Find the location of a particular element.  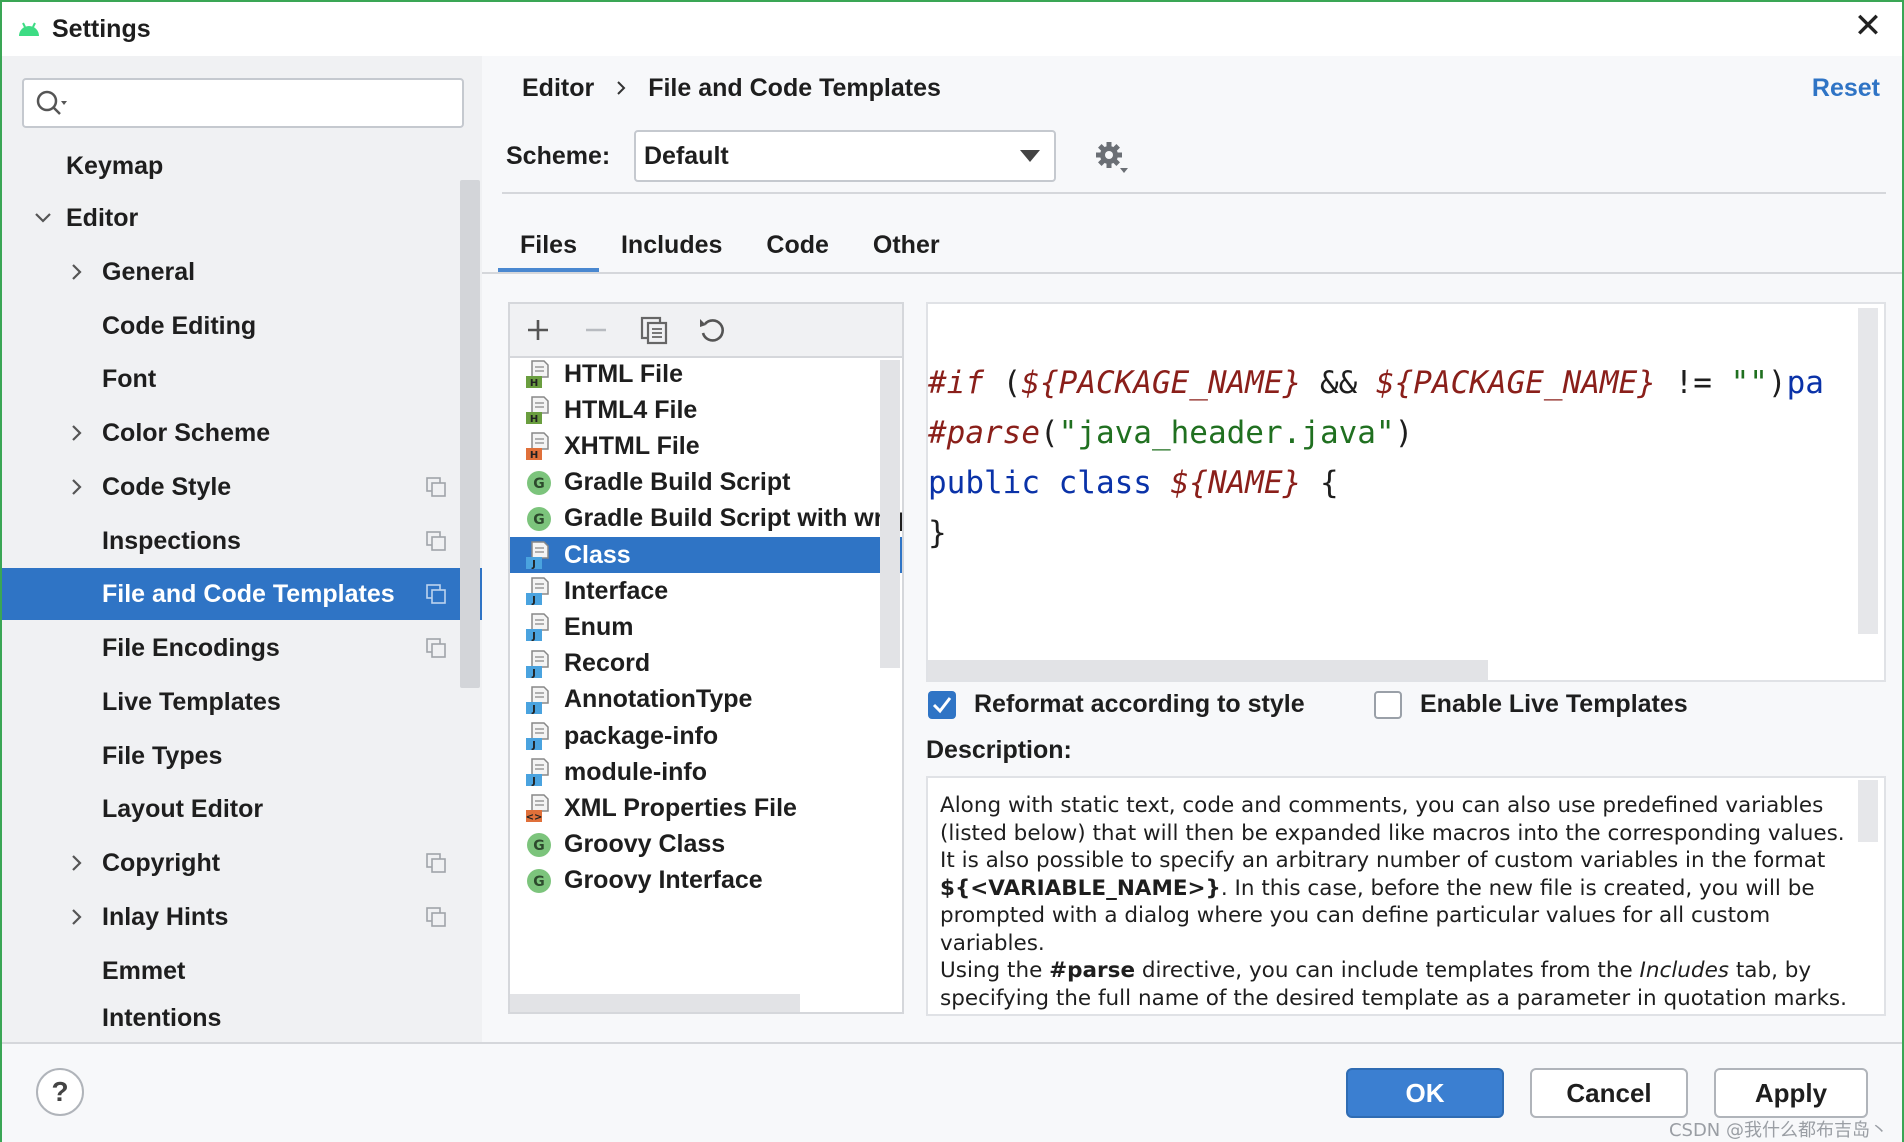

search-field is located at coordinates (243, 103).